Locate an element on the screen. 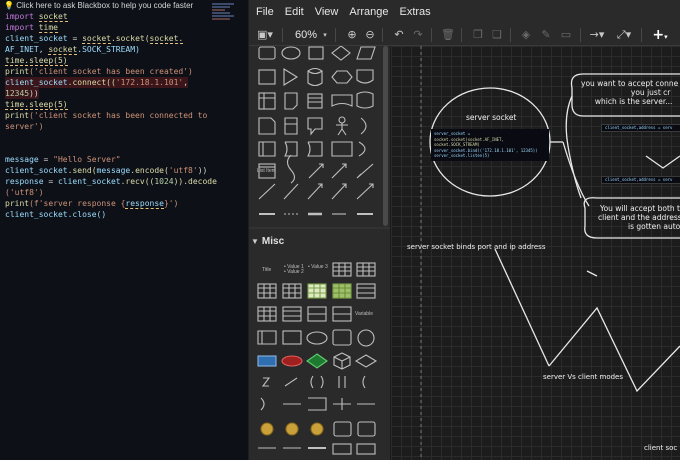  code-line-15: ('utf8') is located at coordinates (24, 192).